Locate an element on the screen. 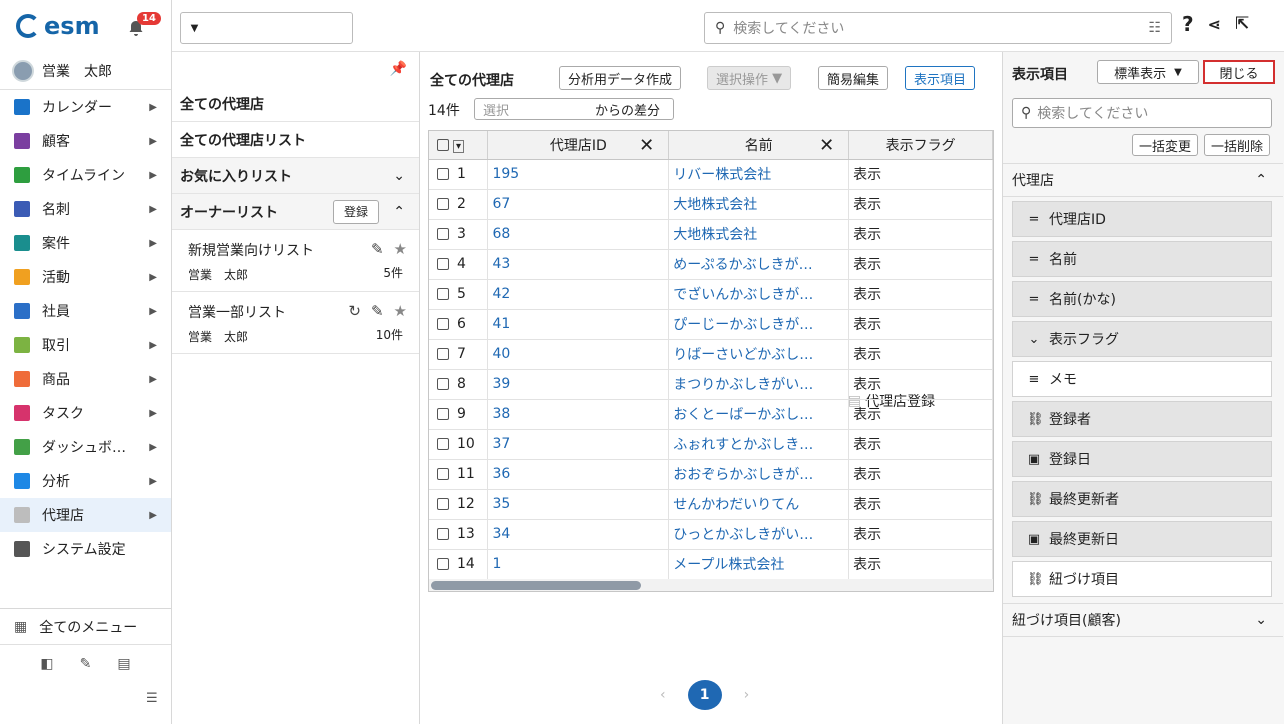 Image resolution: width=1284 pixels, height=724 pixels. row-select-cell: 6 is located at coordinates (459, 324).